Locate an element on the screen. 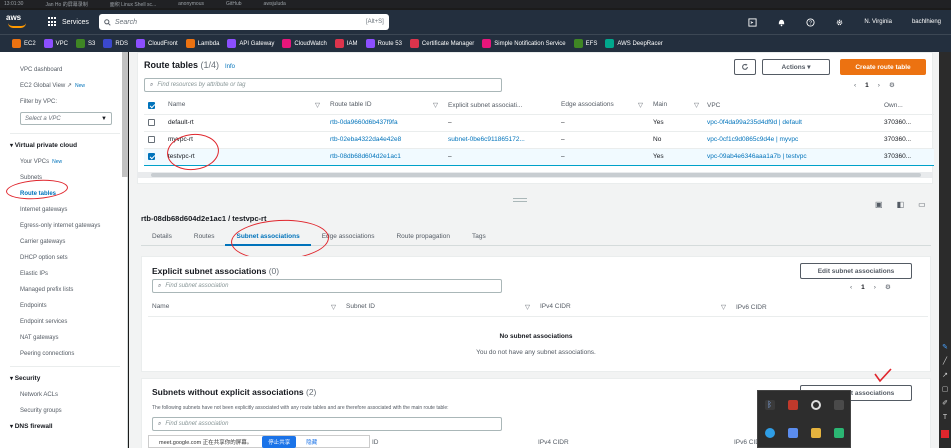 Image resolution: width=951 pixels, height=448 pixels. sidebar-item-vpc-dashboard: VPC dashboard is located at coordinates (73, 70).